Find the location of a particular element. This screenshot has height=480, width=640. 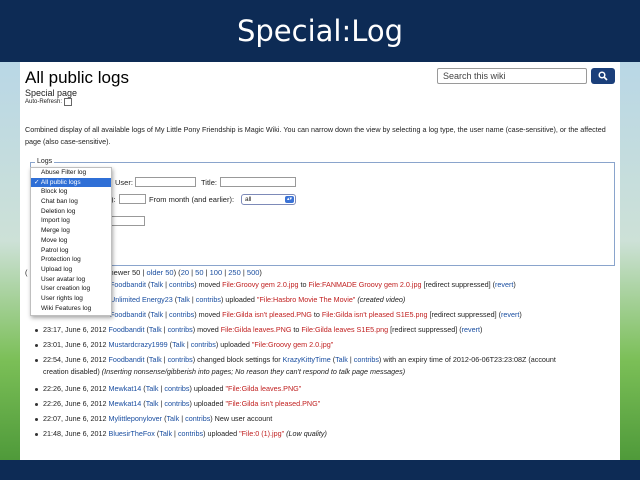

background-art-left is located at coordinates (10, 261).